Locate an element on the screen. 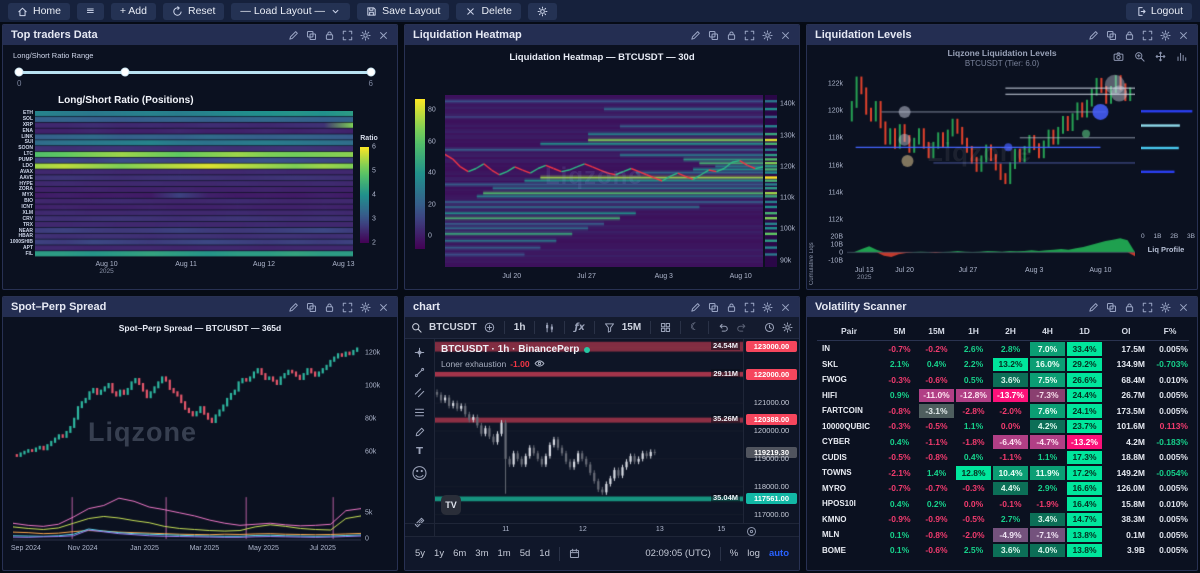  slider-track is located at coordinates (195, 72).